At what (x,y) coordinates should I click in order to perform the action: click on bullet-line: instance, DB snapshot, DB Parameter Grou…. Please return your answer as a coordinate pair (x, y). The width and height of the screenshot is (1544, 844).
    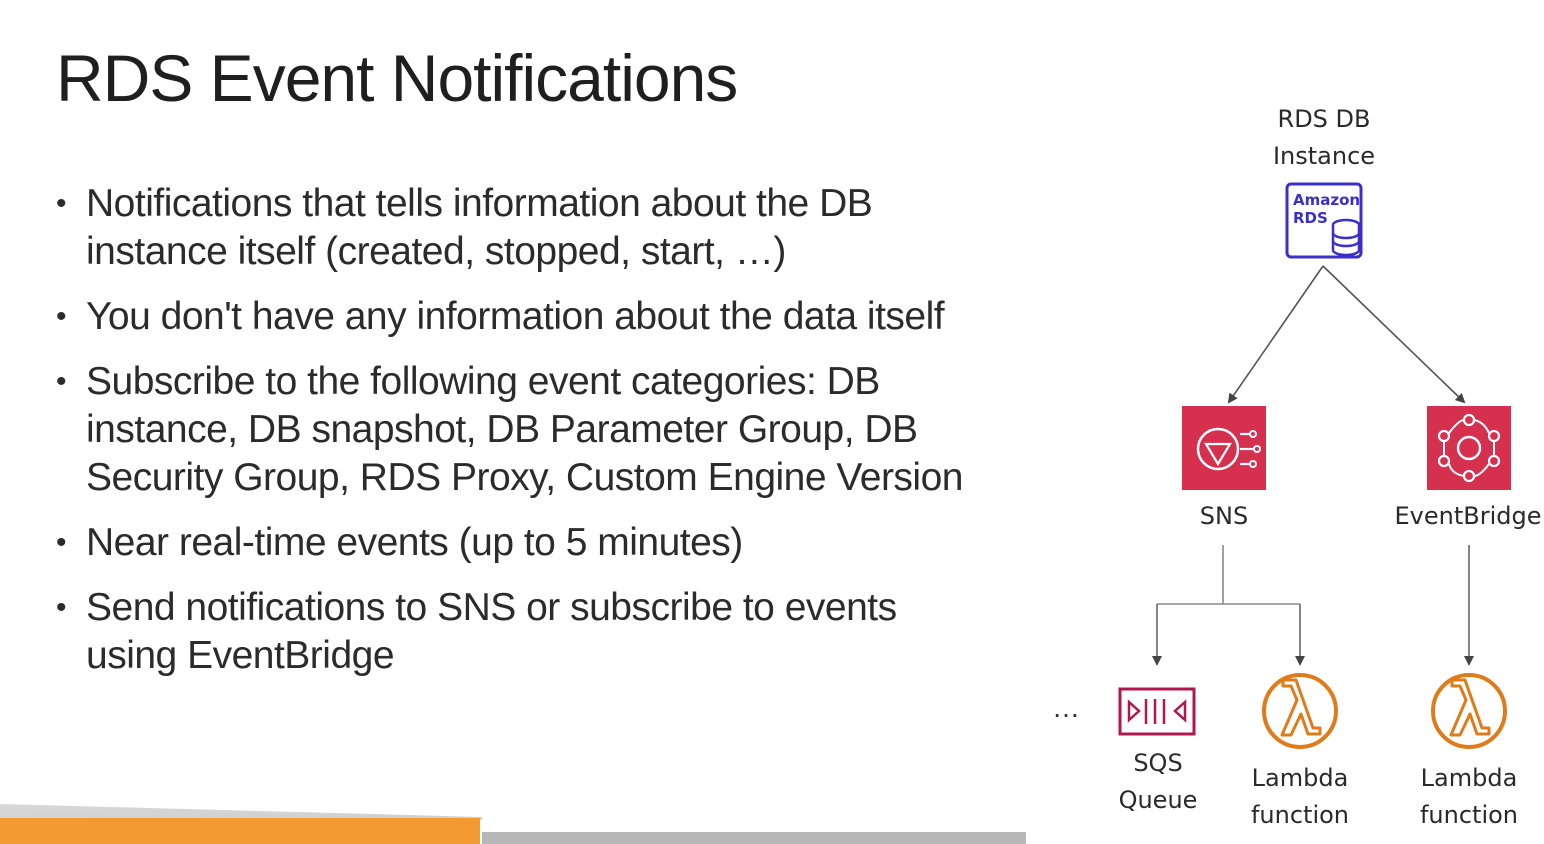
    Looking at the image, I should click on (502, 429).